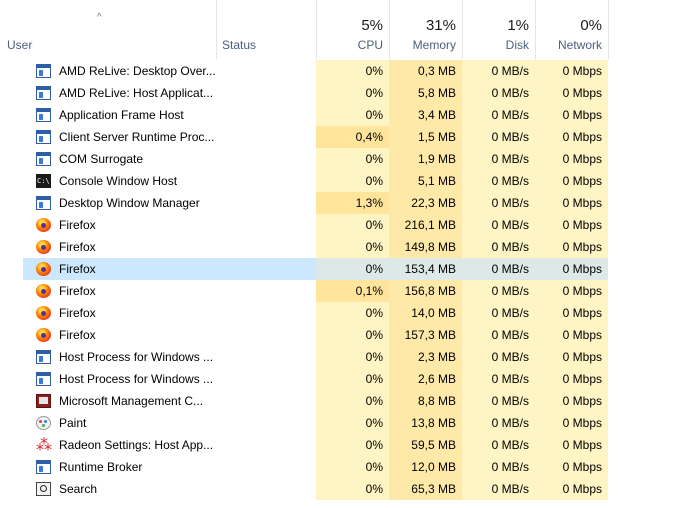 This screenshot has height=508, width=679. I want to click on process-row: Firefox 0% 149,8 MB 0 MB/s 0 Mbps, so click(339, 247).